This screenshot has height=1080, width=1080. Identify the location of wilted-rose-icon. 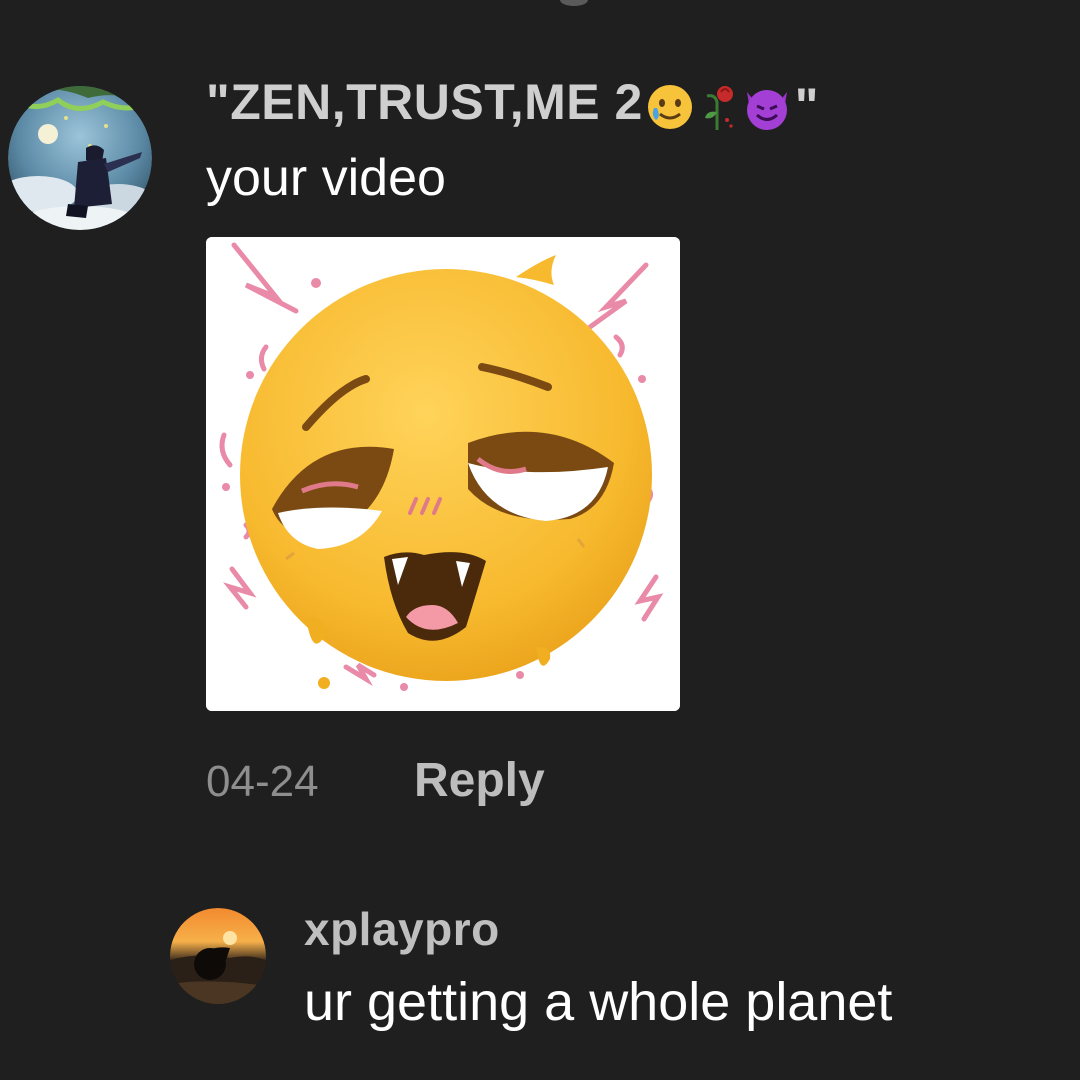
(718, 107).